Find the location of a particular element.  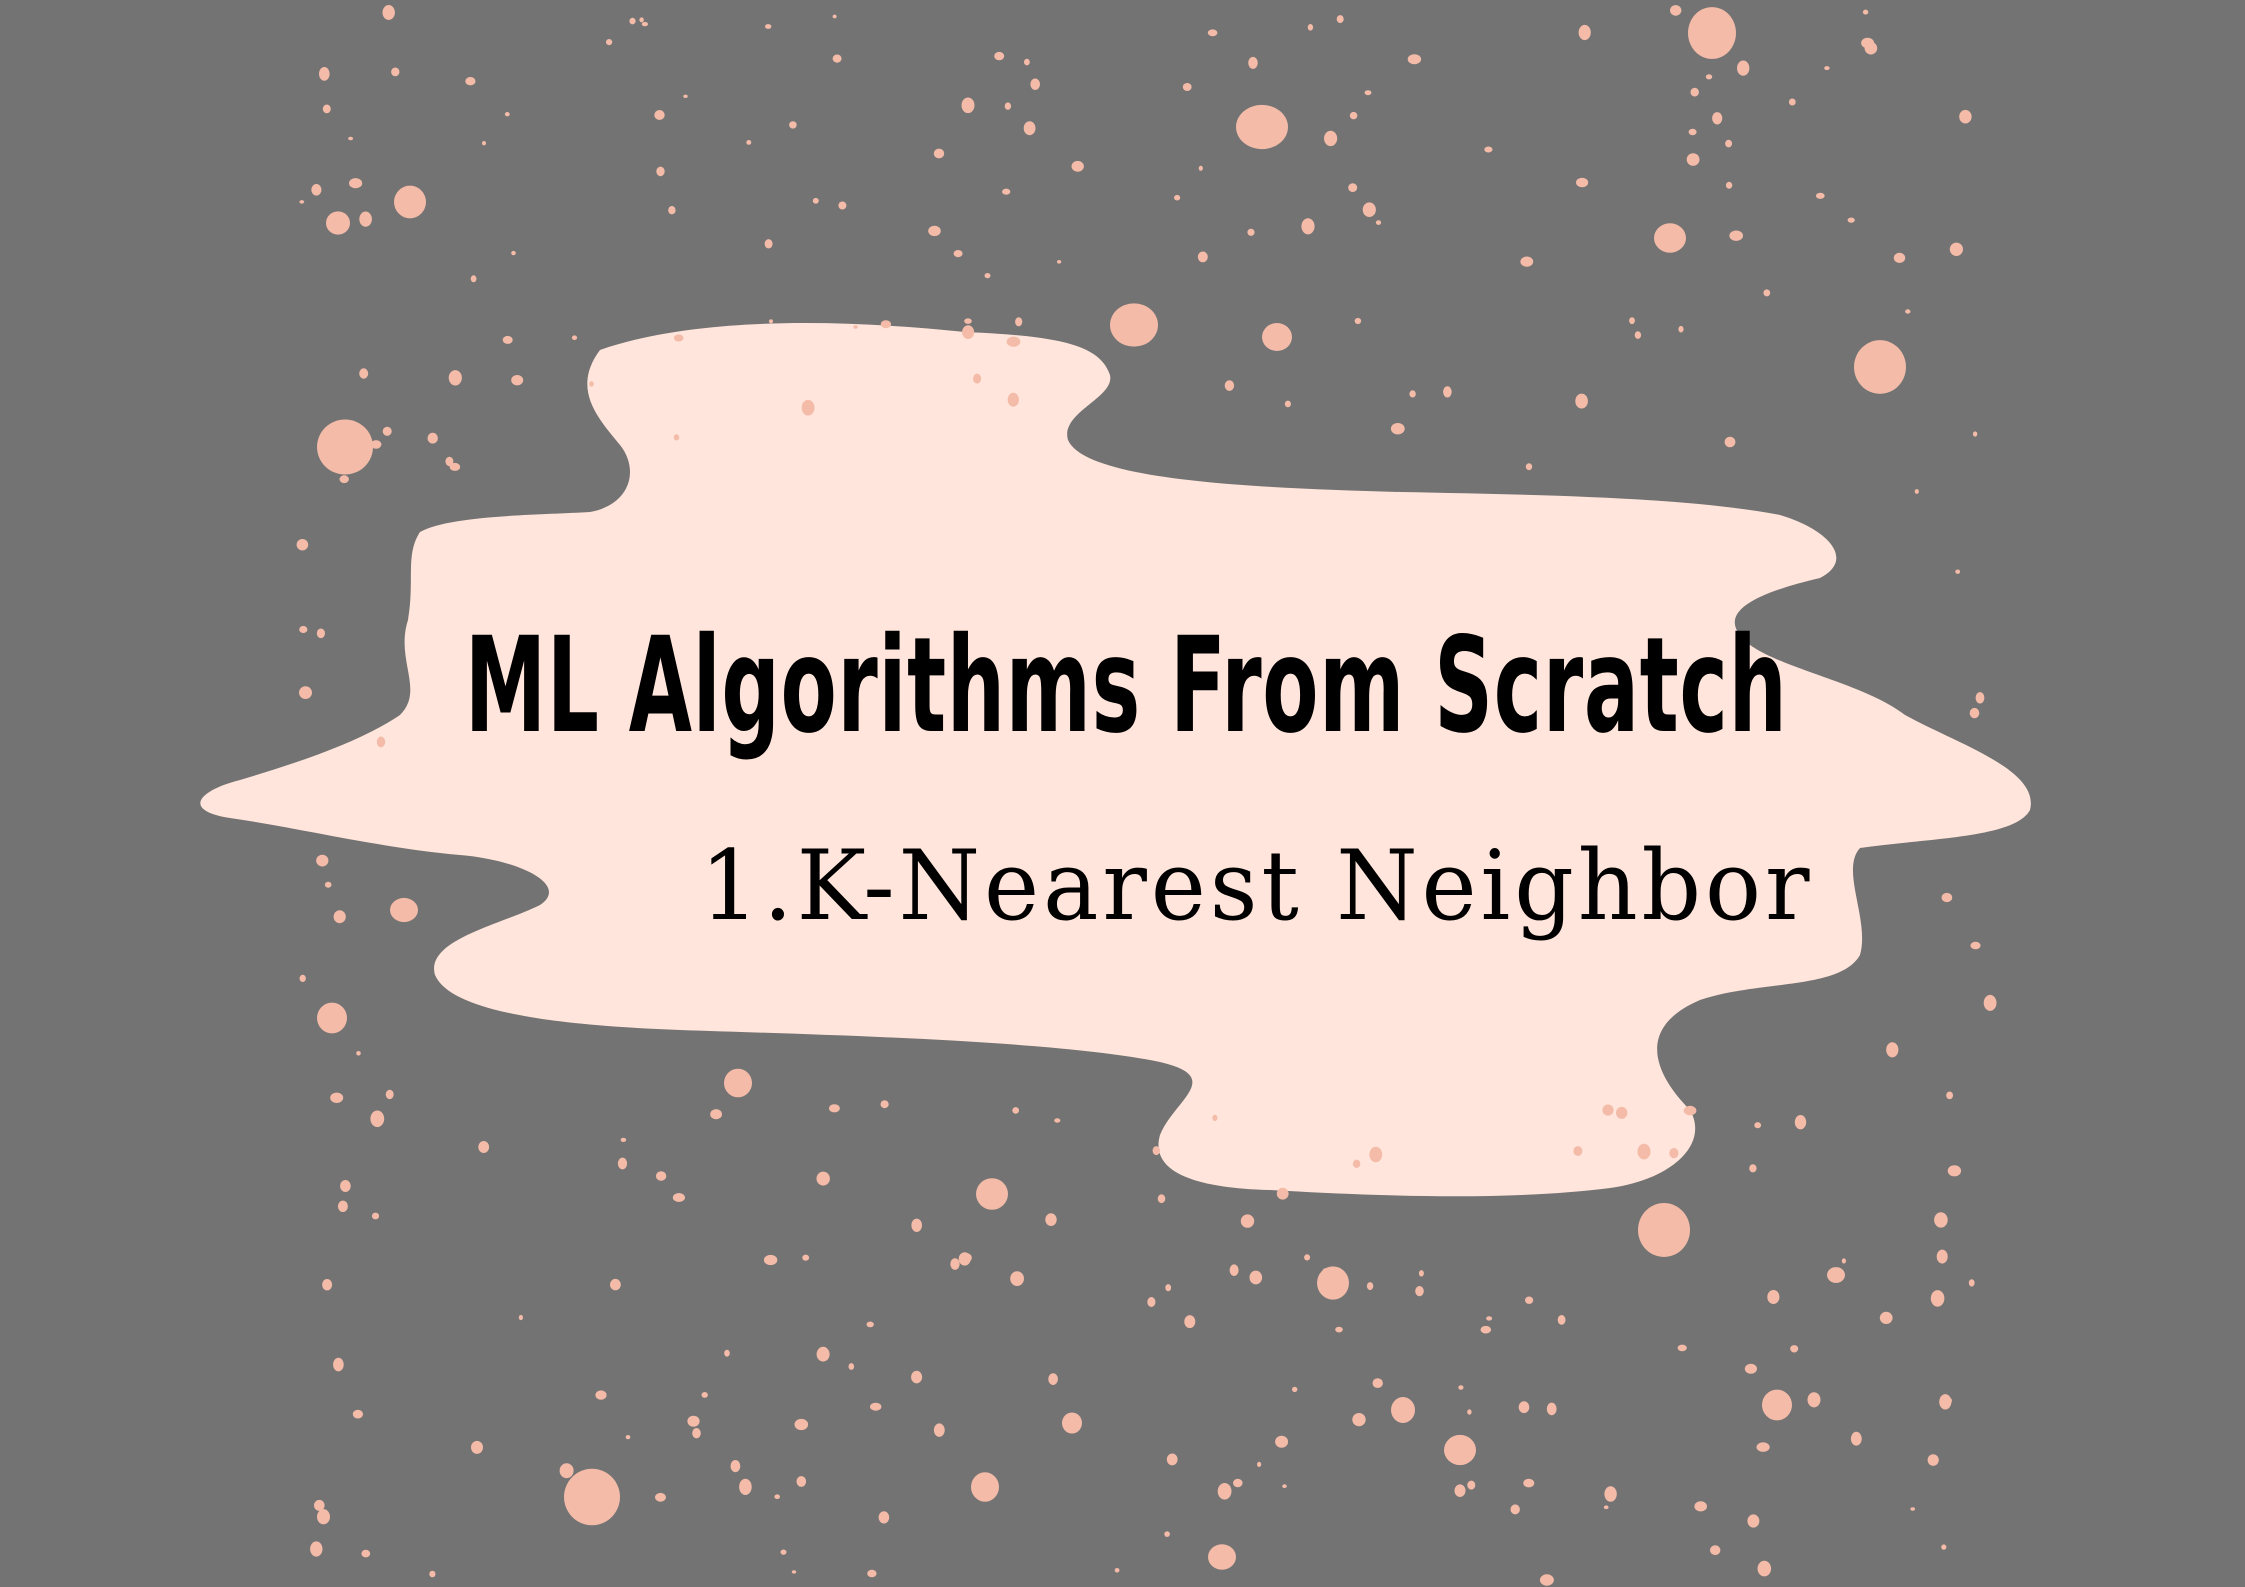

page-title: ML Algorithms From Scratch is located at coordinates (1126, 686).